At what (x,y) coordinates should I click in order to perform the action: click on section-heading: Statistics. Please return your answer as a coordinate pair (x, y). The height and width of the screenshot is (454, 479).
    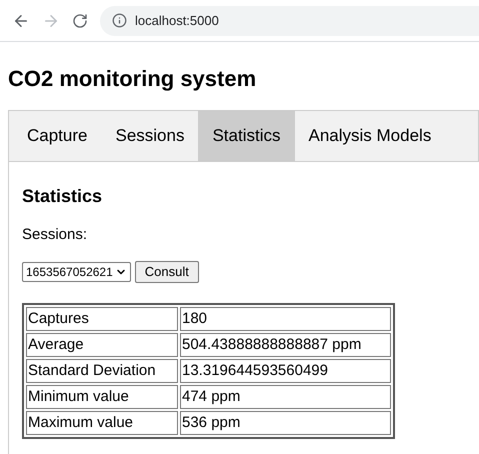
    Looking at the image, I should click on (63, 196).